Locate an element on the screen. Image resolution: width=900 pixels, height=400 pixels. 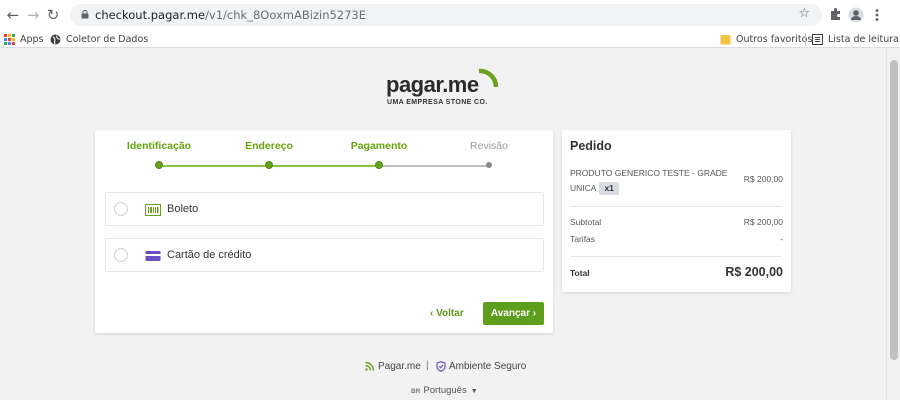
fees-value: - is located at coordinates (781, 239).